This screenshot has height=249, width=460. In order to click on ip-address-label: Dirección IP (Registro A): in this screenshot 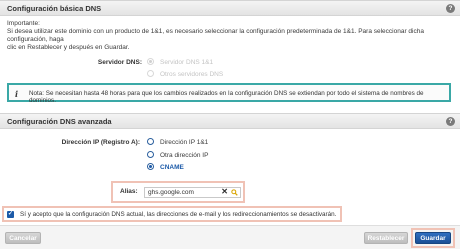, I will do `click(100, 142)`.